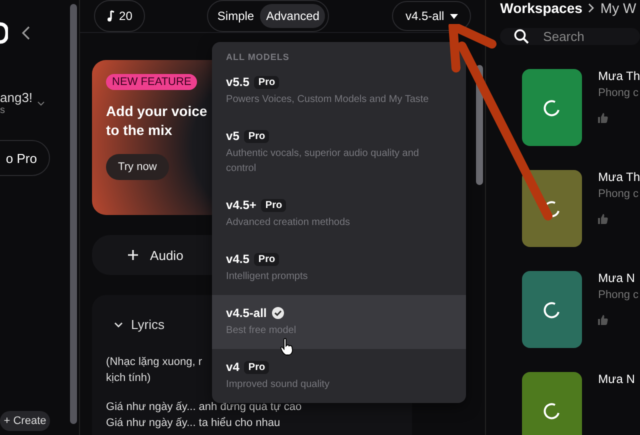 This screenshot has height=435, width=640. What do you see at coordinates (235, 16) in the screenshot?
I see `mode-tab: Simple` at bounding box center [235, 16].